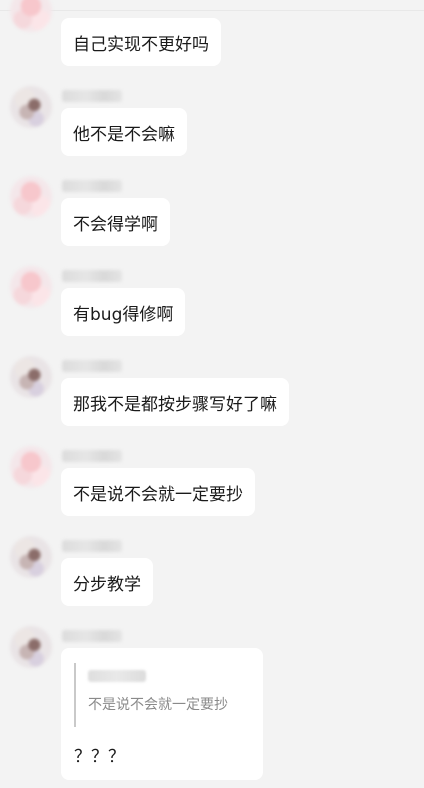 This screenshot has width=424, height=788. What do you see at coordinates (99, 757) in the screenshot?
I see `message-text: ？？？` at bounding box center [99, 757].